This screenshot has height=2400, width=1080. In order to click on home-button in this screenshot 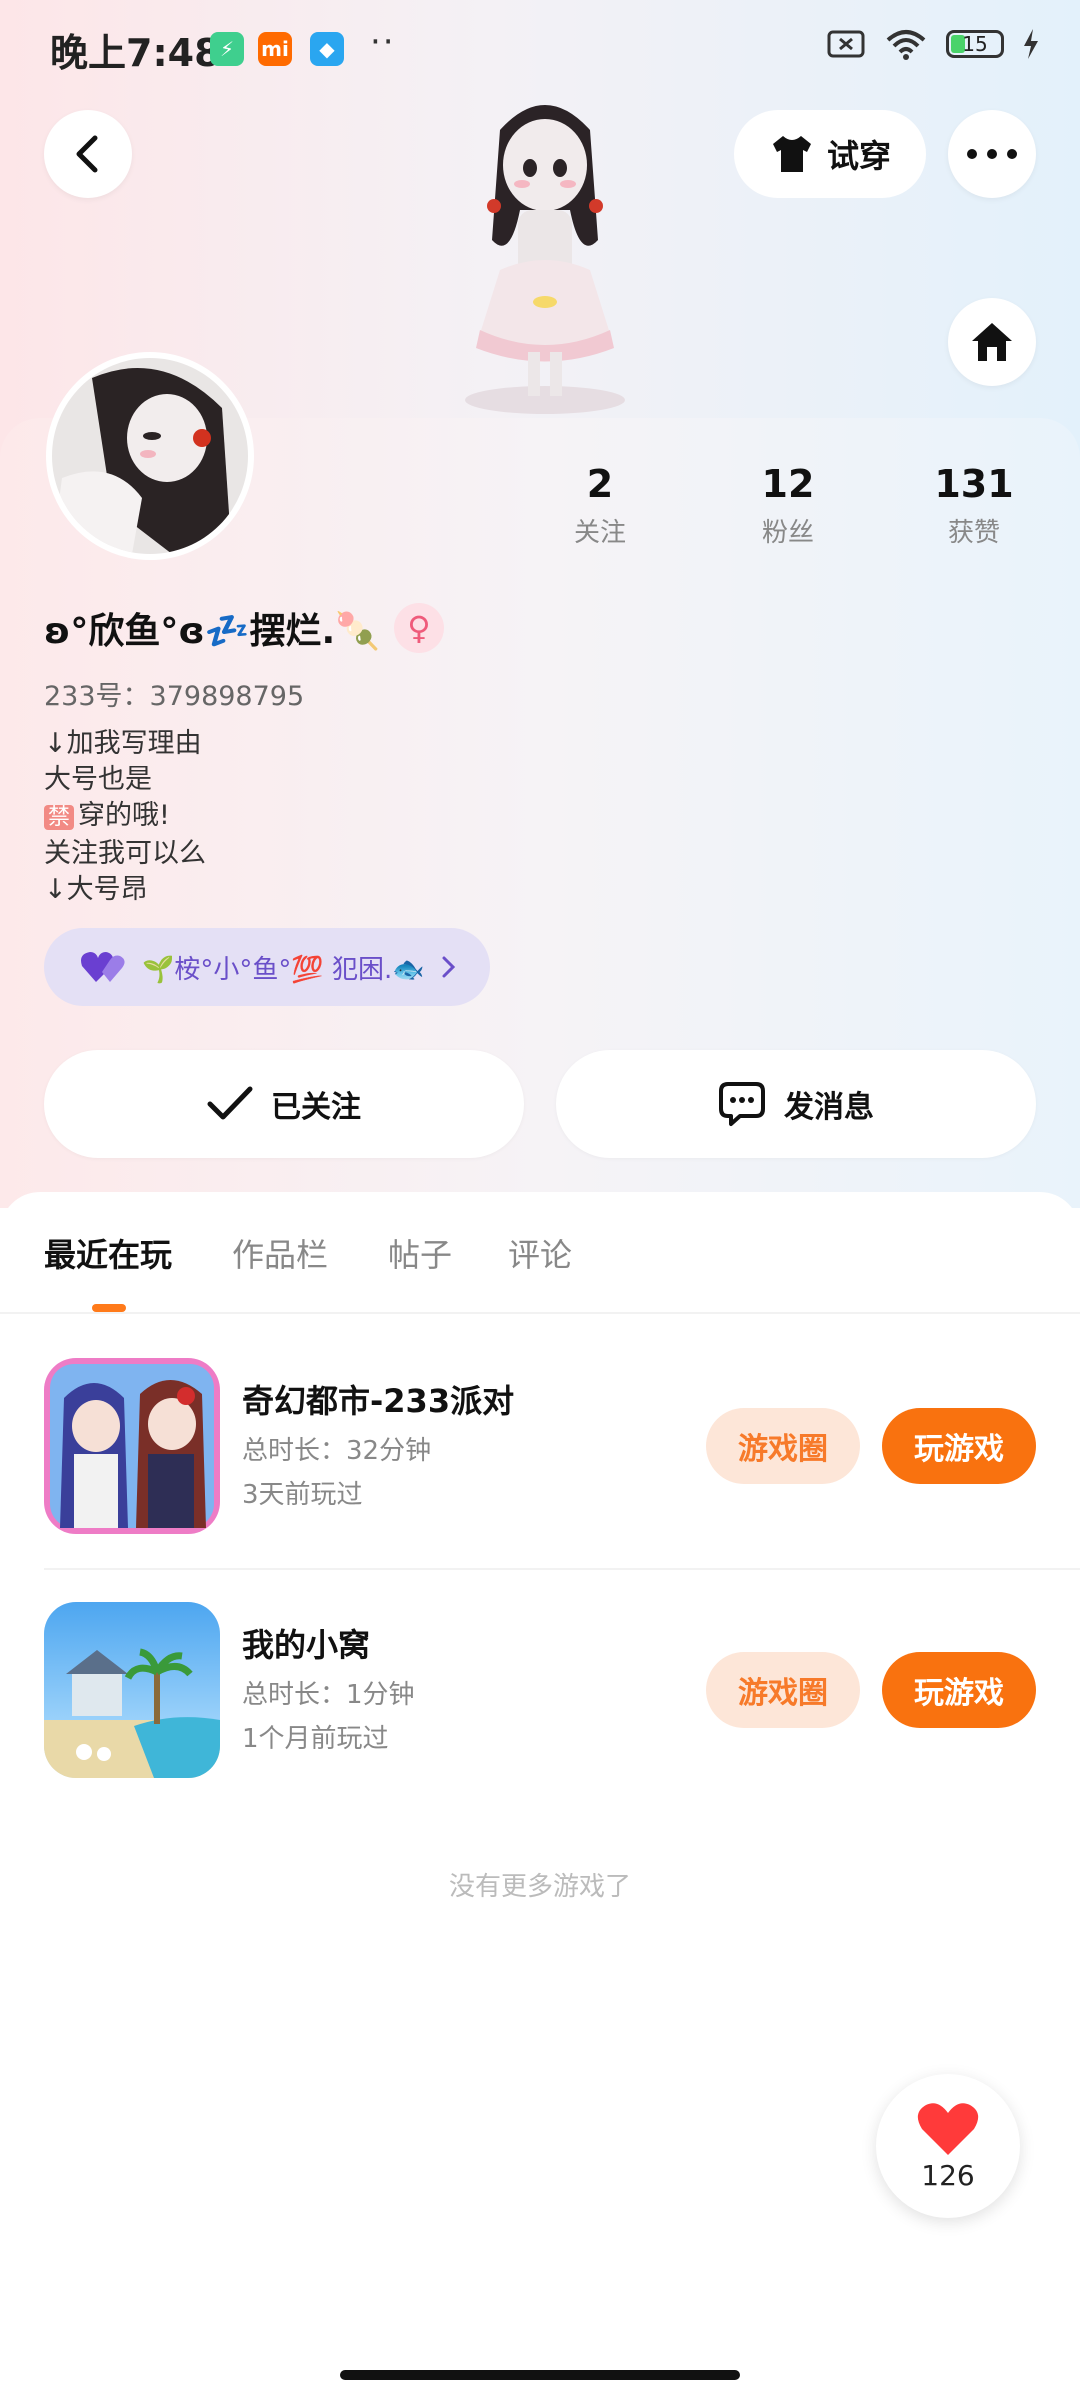, I will do `click(992, 342)`.